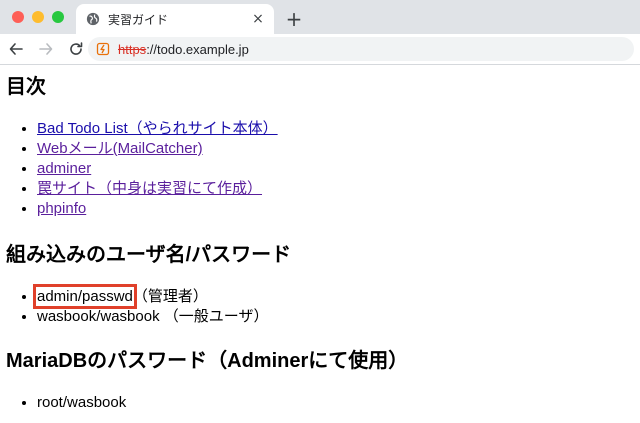 The height and width of the screenshot is (423, 640). I want to click on maximize-window-button, so click(58, 17).